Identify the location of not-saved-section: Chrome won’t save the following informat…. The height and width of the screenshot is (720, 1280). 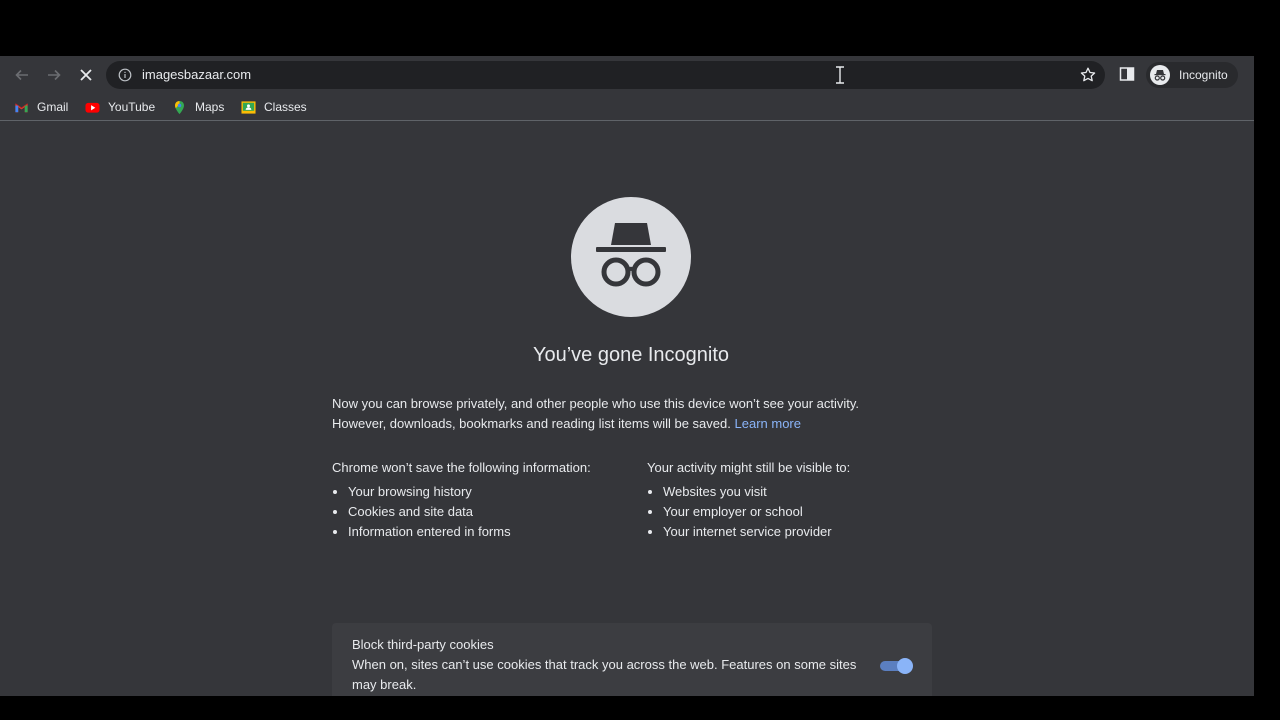
(482, 500).